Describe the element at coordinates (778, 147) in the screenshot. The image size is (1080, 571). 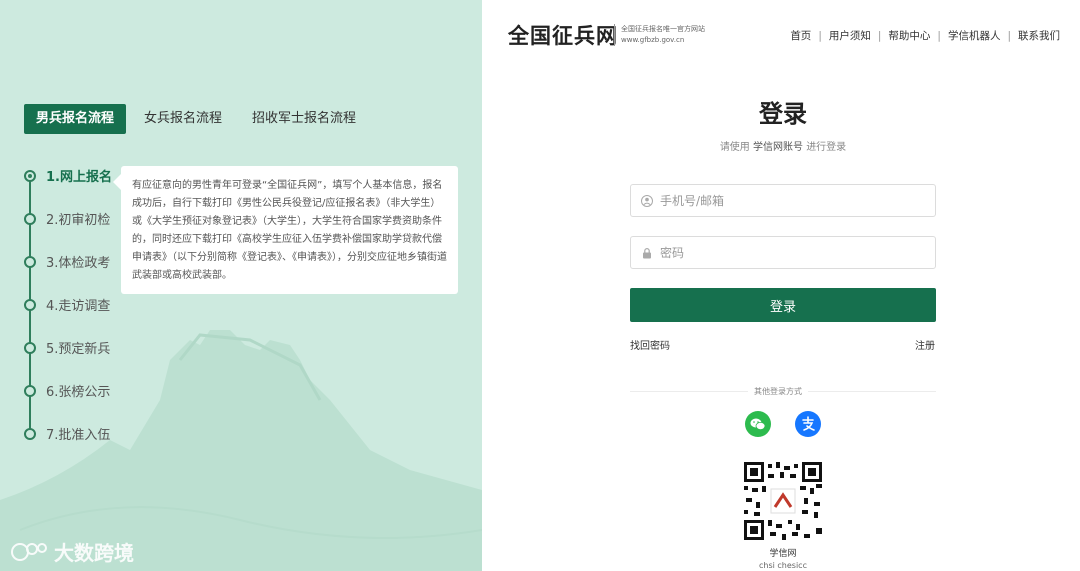
I see `subtitle-account: 学信网账号` at that location.